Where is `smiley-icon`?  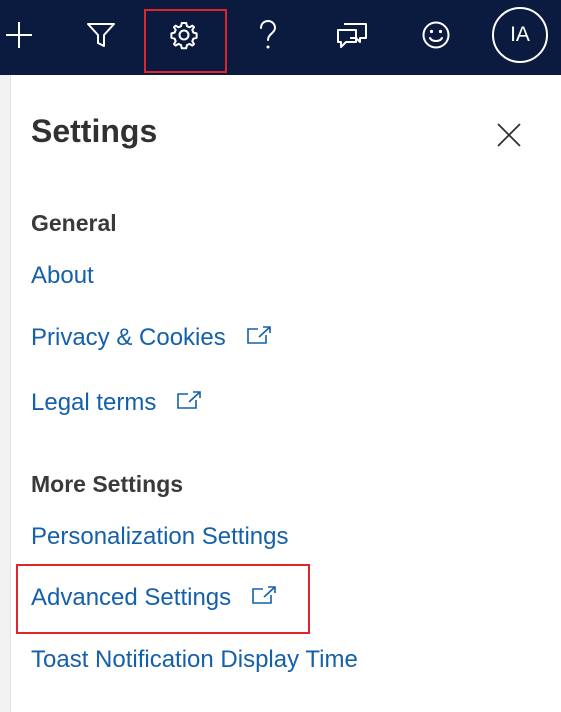
smiley-icon is located at coordinates (436, 35).